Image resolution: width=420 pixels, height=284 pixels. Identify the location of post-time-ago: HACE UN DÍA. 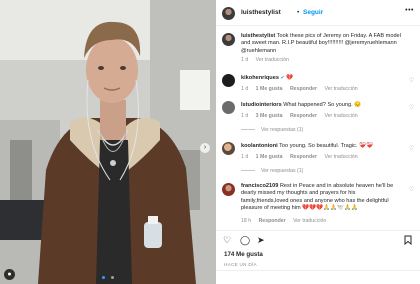
(240, 264).